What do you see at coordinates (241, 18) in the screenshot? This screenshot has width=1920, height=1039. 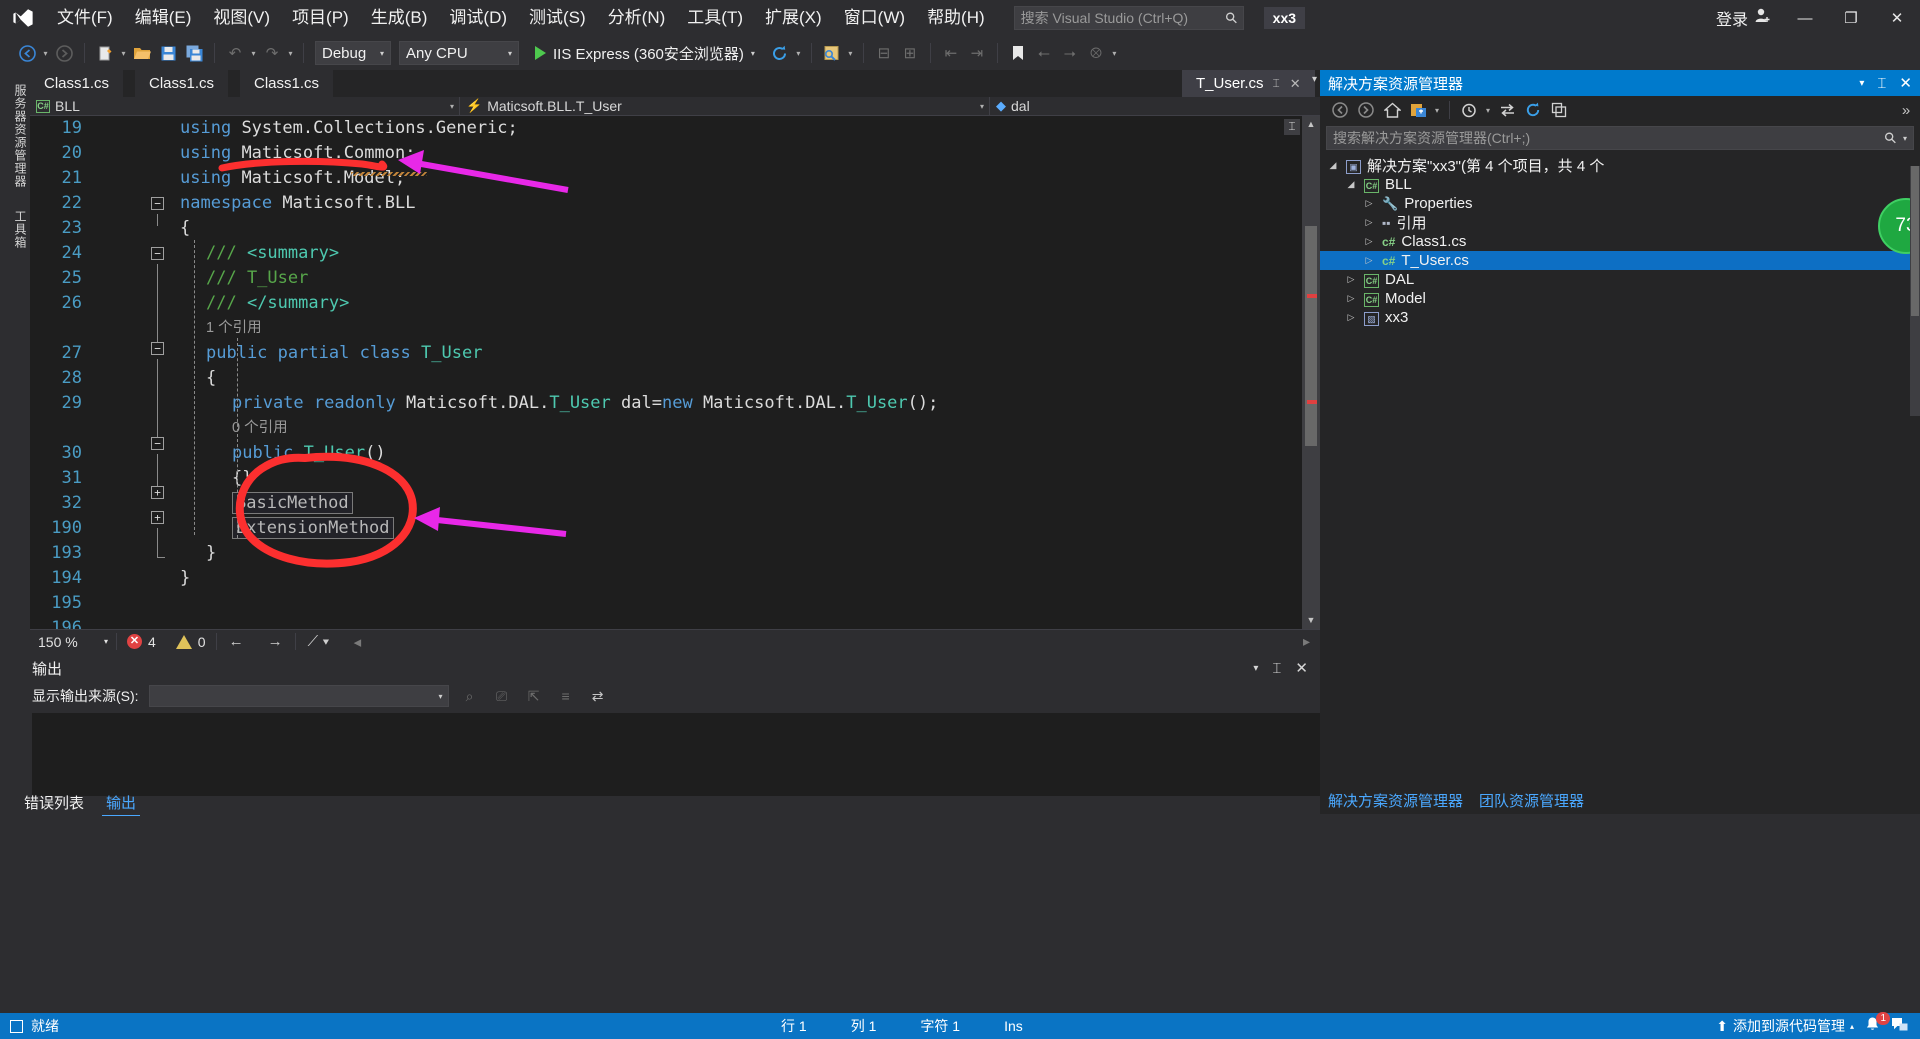 I see `menu-view: 视图(V)` at bounding box center [241, 18].